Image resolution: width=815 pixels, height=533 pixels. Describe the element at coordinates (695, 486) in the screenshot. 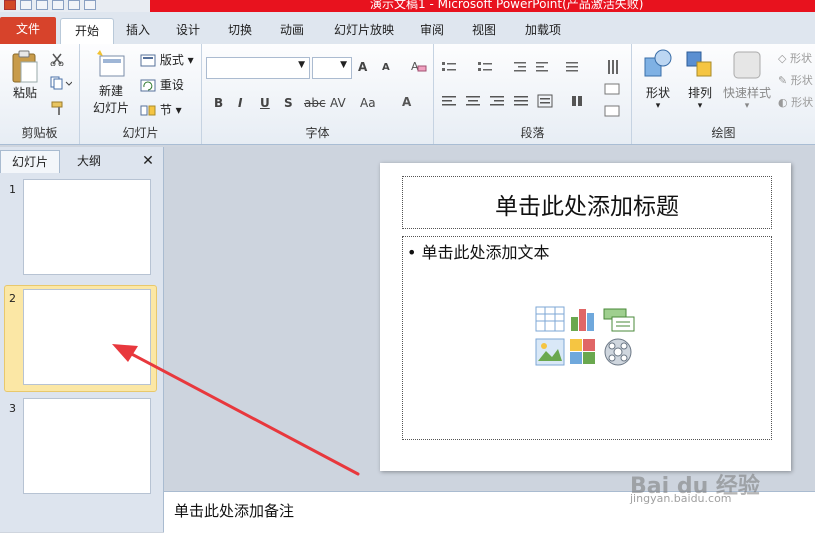

I see `baidu-watermark: Bai du 经验 jingyan.baidu.com` at that location.